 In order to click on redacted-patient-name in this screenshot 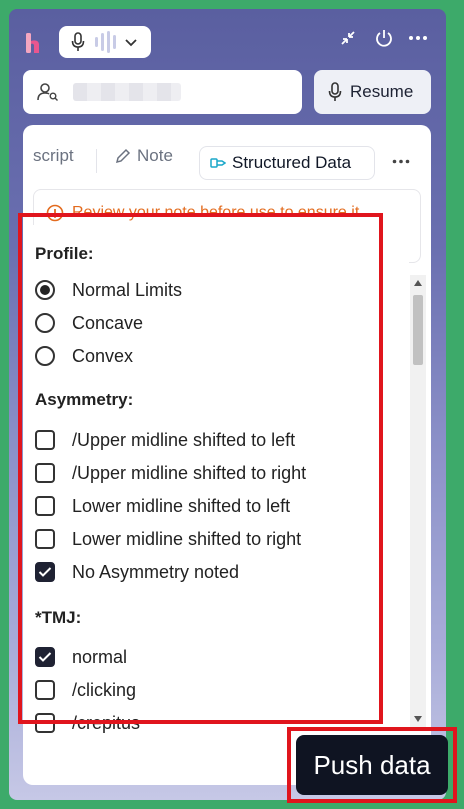, I will do `click(127, 92)`.